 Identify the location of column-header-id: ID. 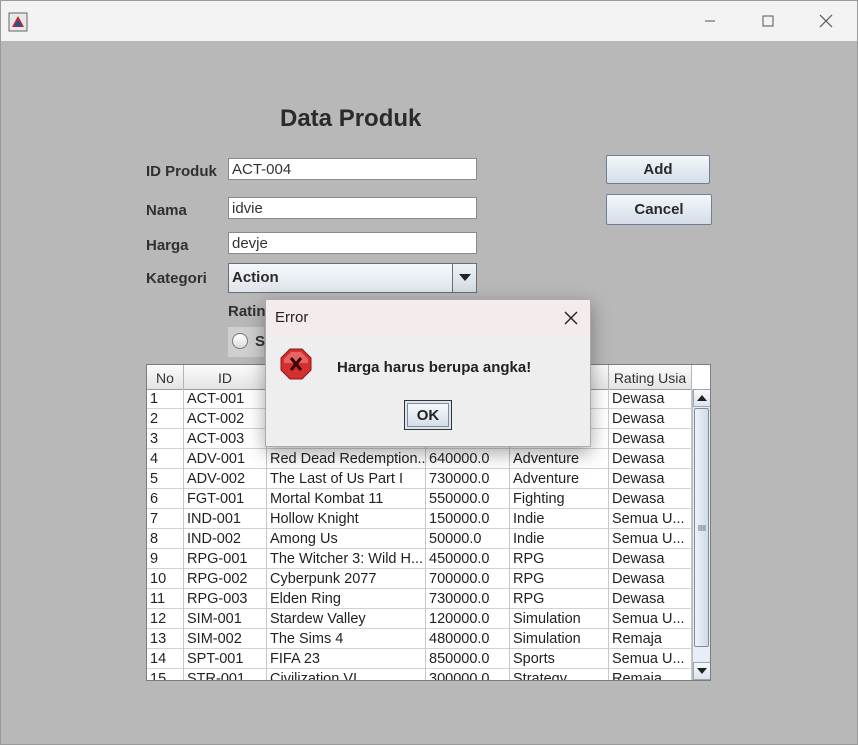
(225, 377).